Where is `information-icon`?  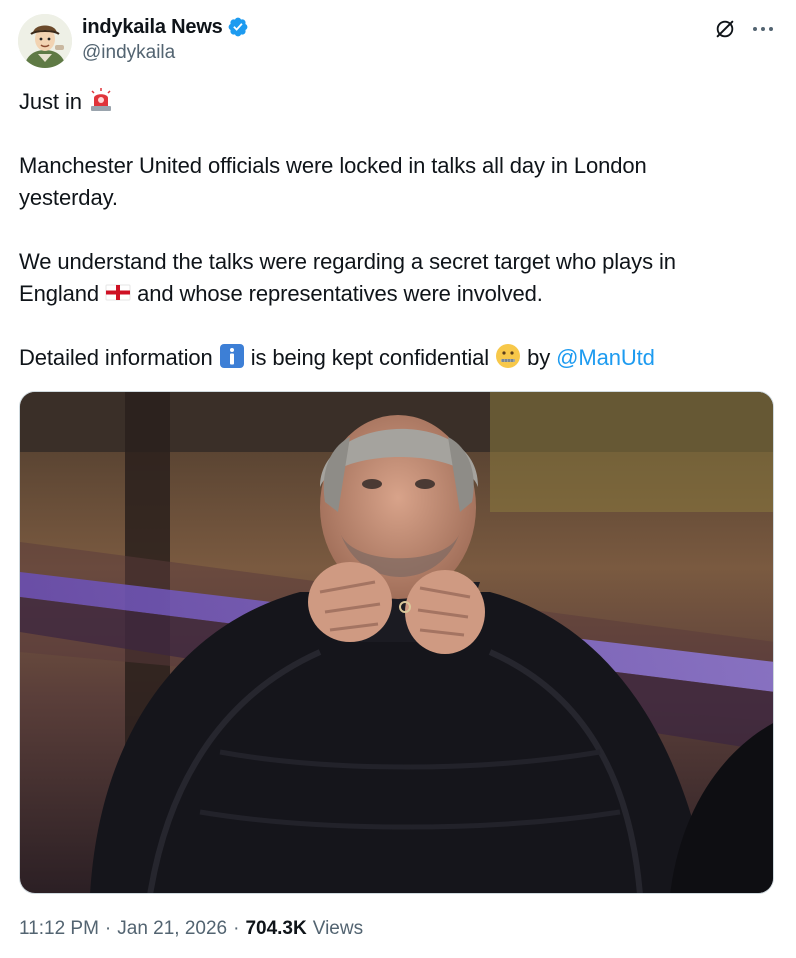 information-icon is located at coordinates (232, 356).